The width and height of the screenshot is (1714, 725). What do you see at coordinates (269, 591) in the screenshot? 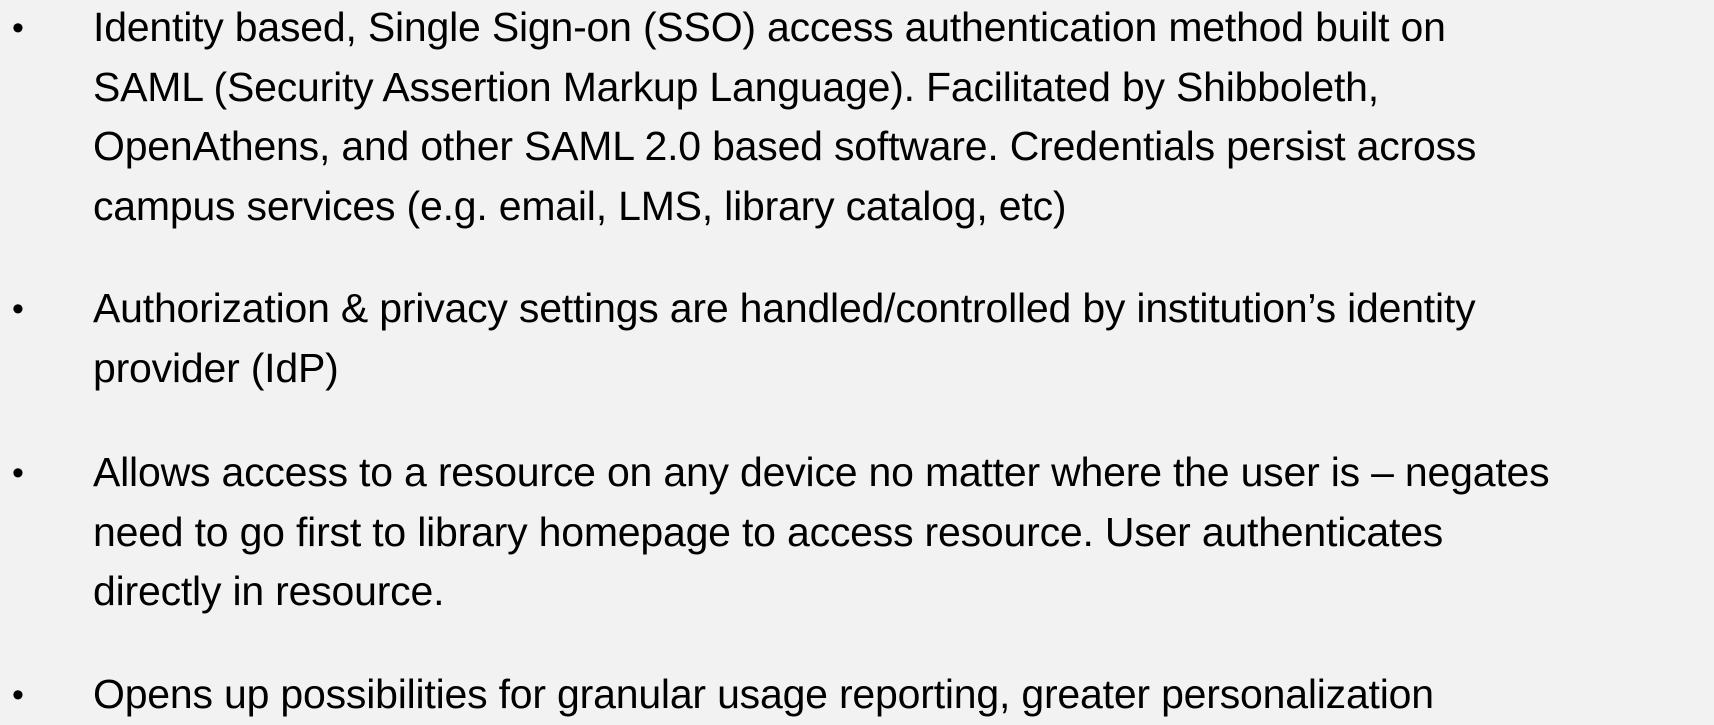
I see `bullet-line: directly in resource.` at bounding box center [269, 591].